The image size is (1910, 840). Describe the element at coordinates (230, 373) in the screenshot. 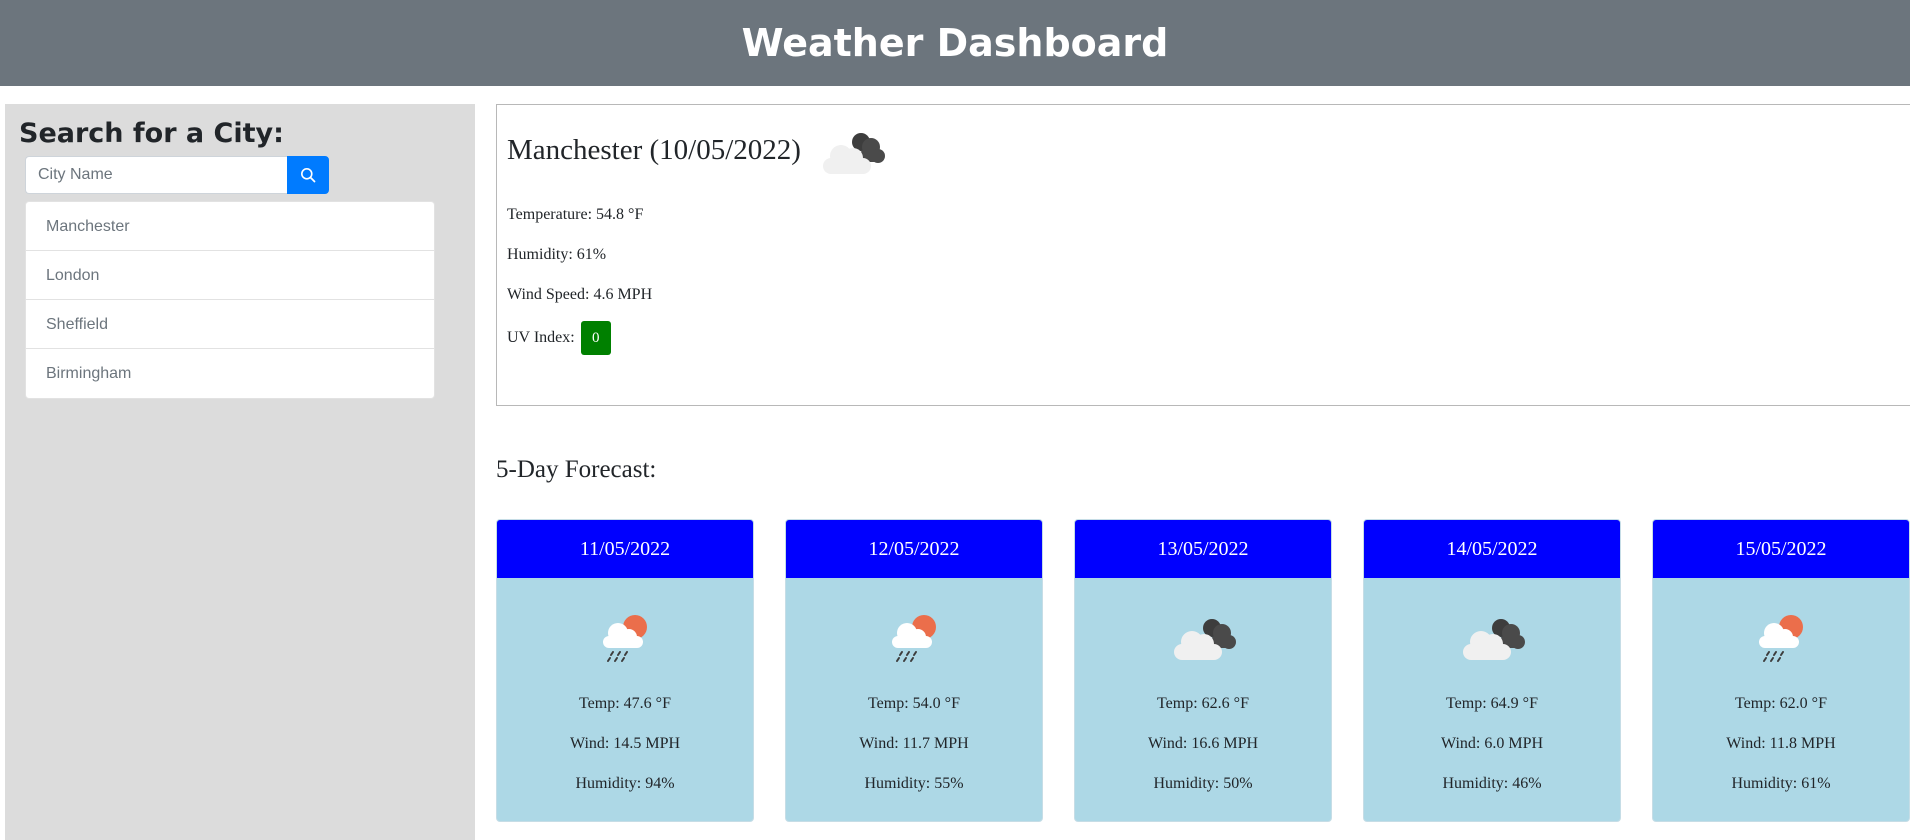

I see `history-item-birmingham: Birmingham` at that location.